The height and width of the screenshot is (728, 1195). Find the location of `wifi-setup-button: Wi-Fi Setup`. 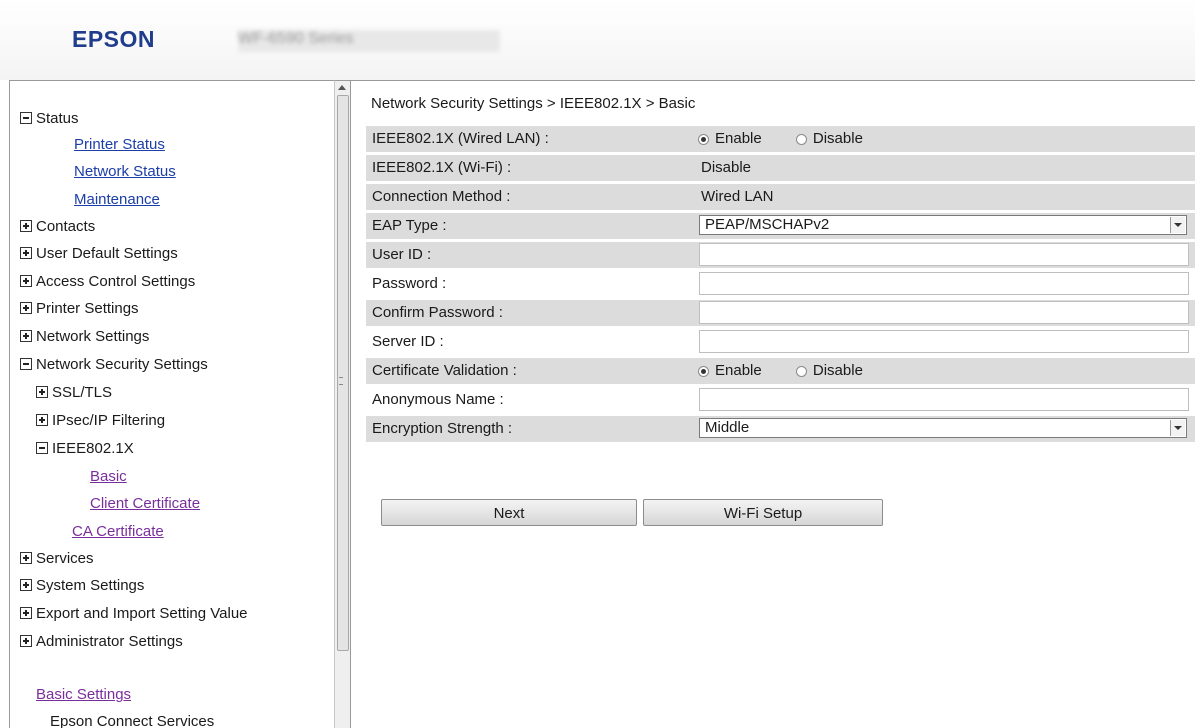

wifi-setup-button: Wi-Fi Setup is located at coordinates (763, 512).